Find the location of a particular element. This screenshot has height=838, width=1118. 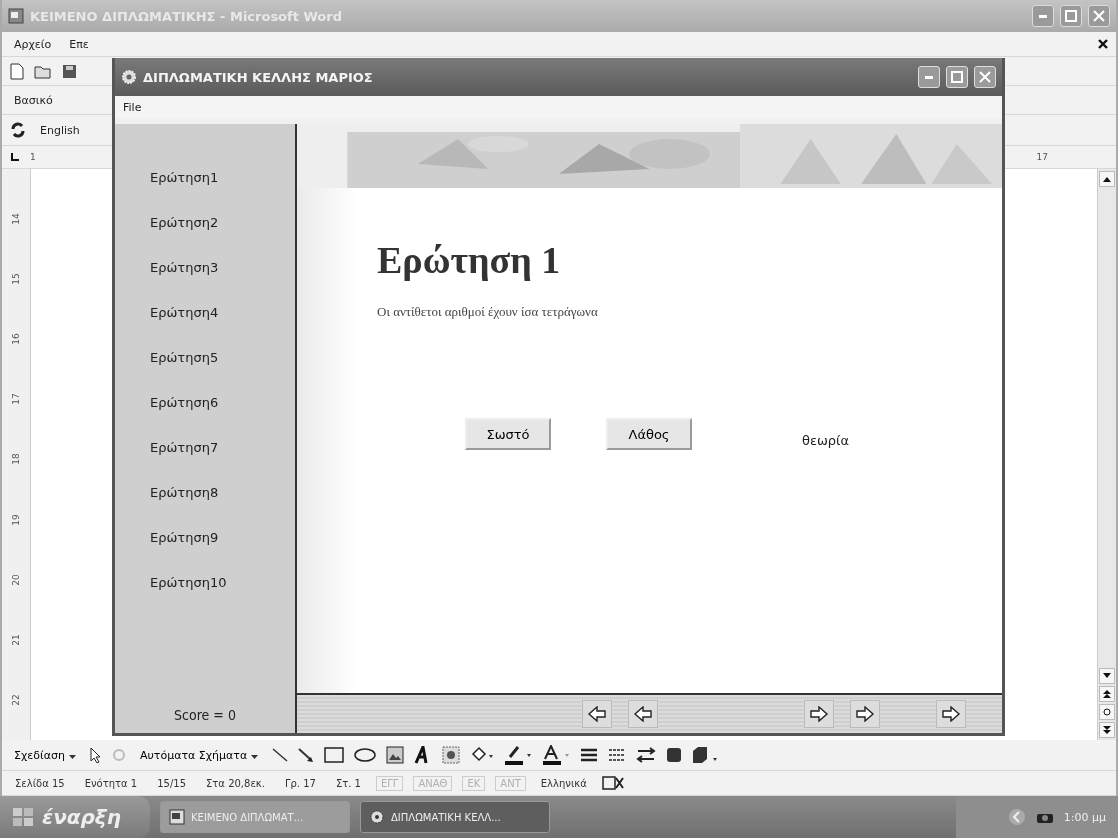

ruler-number: 18 is located at coordinates (16, 459).